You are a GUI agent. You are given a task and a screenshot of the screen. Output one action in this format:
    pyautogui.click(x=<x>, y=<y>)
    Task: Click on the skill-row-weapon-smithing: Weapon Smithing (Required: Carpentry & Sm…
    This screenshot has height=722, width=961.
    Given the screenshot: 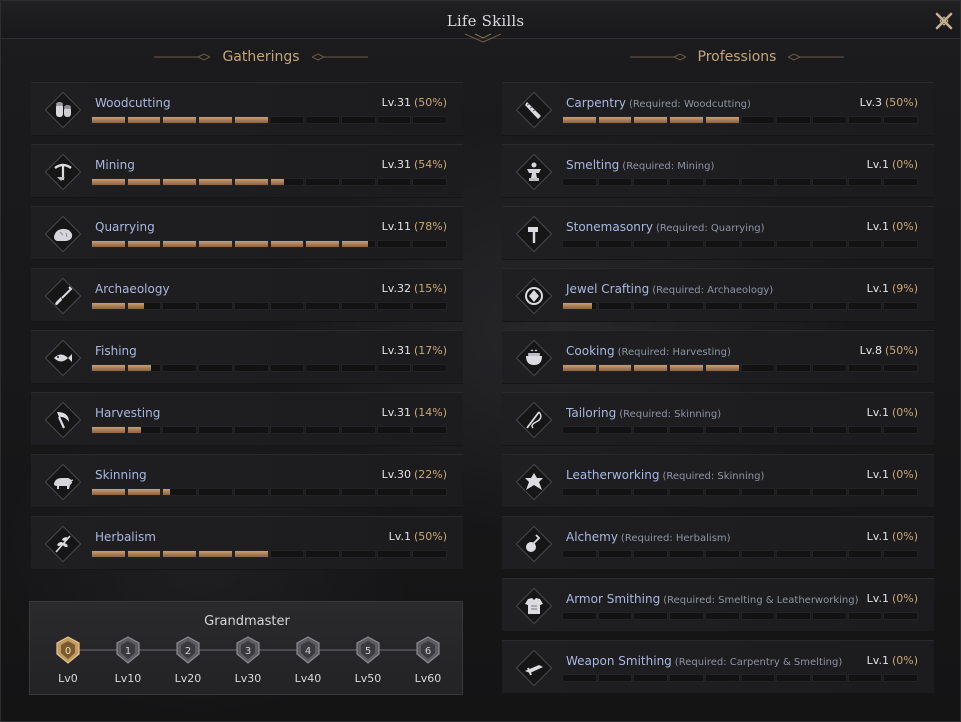 What is the action you would take?
    pyautogui.click(x=718, y=667)
    